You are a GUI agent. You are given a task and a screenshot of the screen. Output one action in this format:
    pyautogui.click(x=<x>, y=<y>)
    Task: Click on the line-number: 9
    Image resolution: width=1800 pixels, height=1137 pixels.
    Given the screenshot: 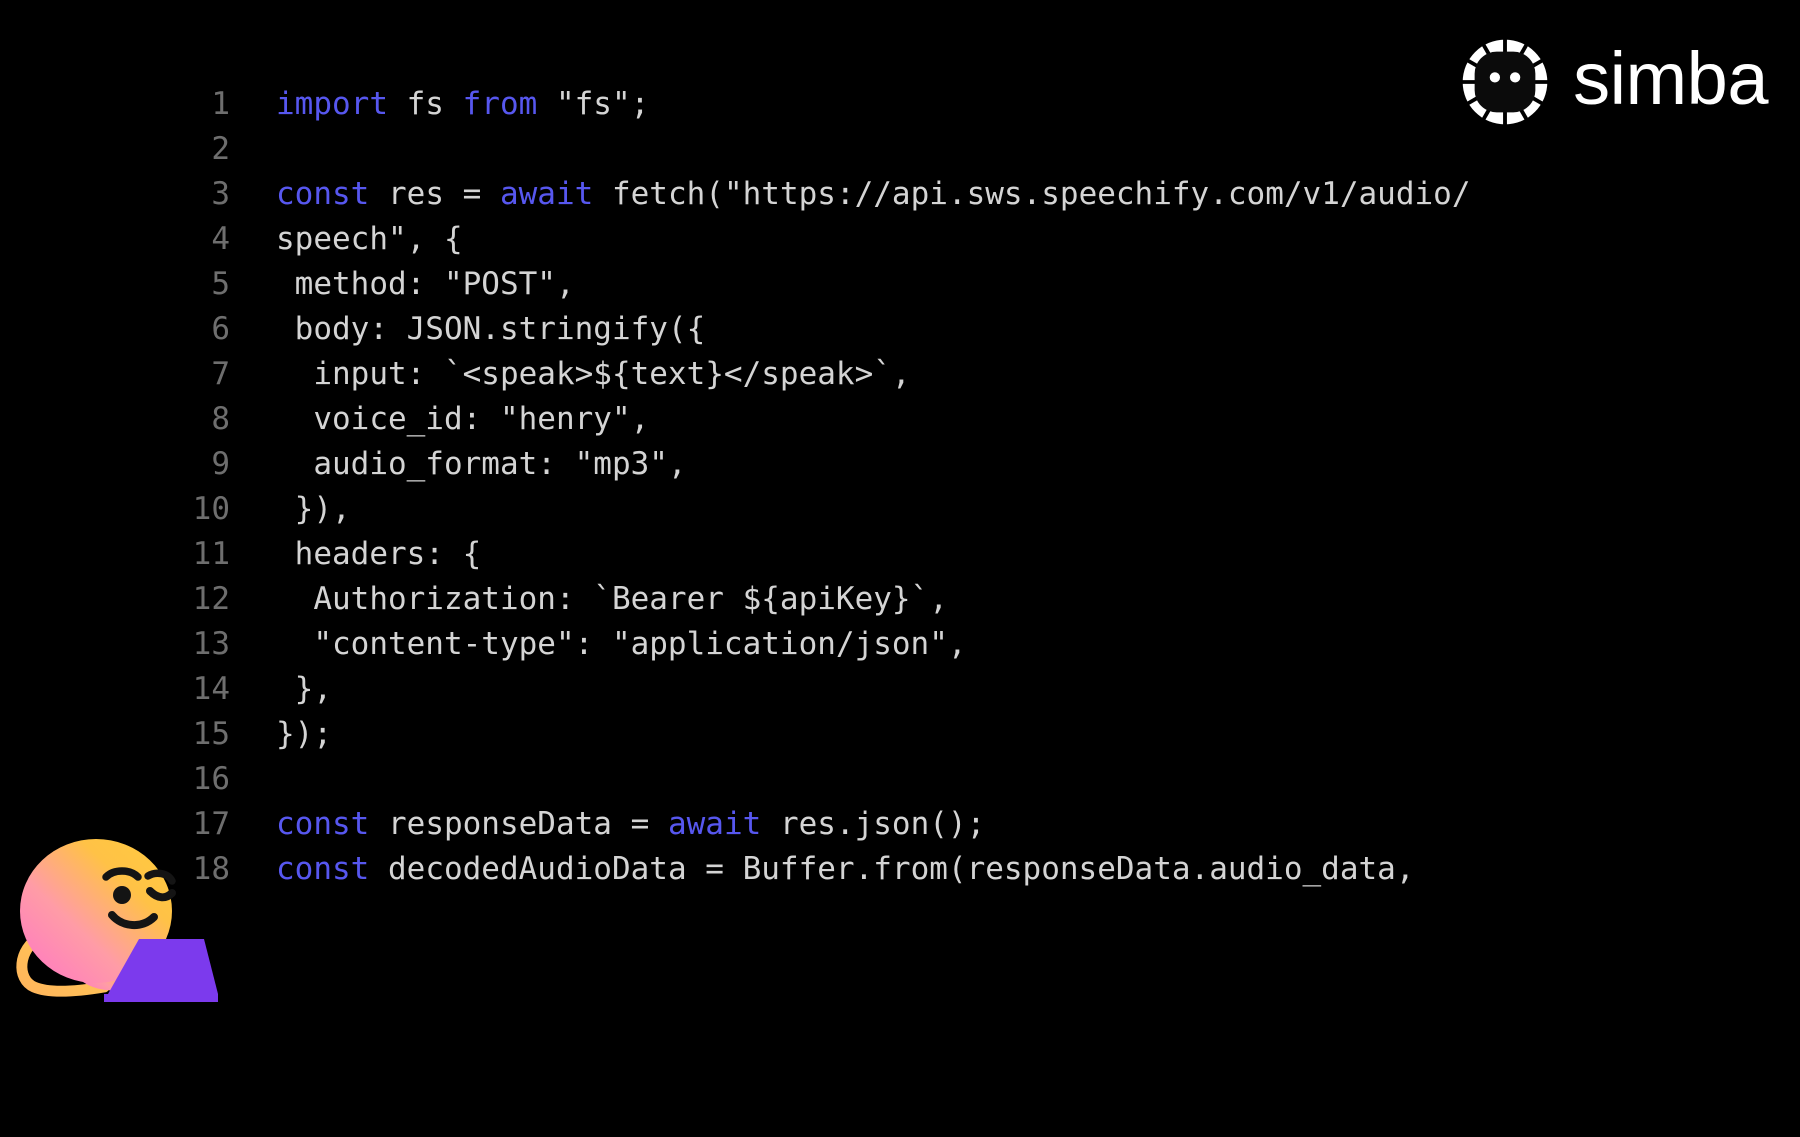 What is the action you would take?
    pyautogui.click(x=220, y=464)
    